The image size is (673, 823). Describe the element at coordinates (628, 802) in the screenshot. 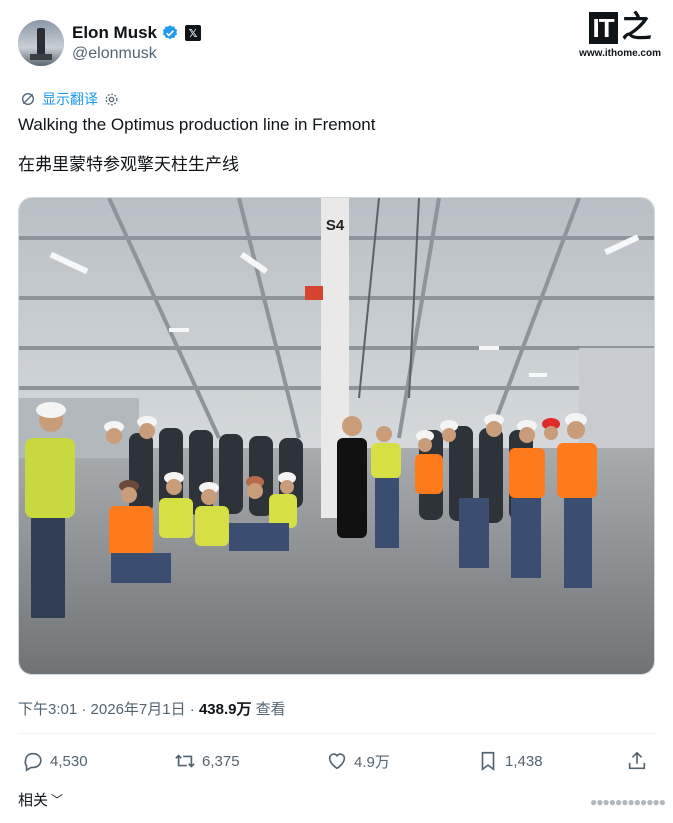

I see `dotted-watermark: ●●●●●●●●●●●●` at that location.